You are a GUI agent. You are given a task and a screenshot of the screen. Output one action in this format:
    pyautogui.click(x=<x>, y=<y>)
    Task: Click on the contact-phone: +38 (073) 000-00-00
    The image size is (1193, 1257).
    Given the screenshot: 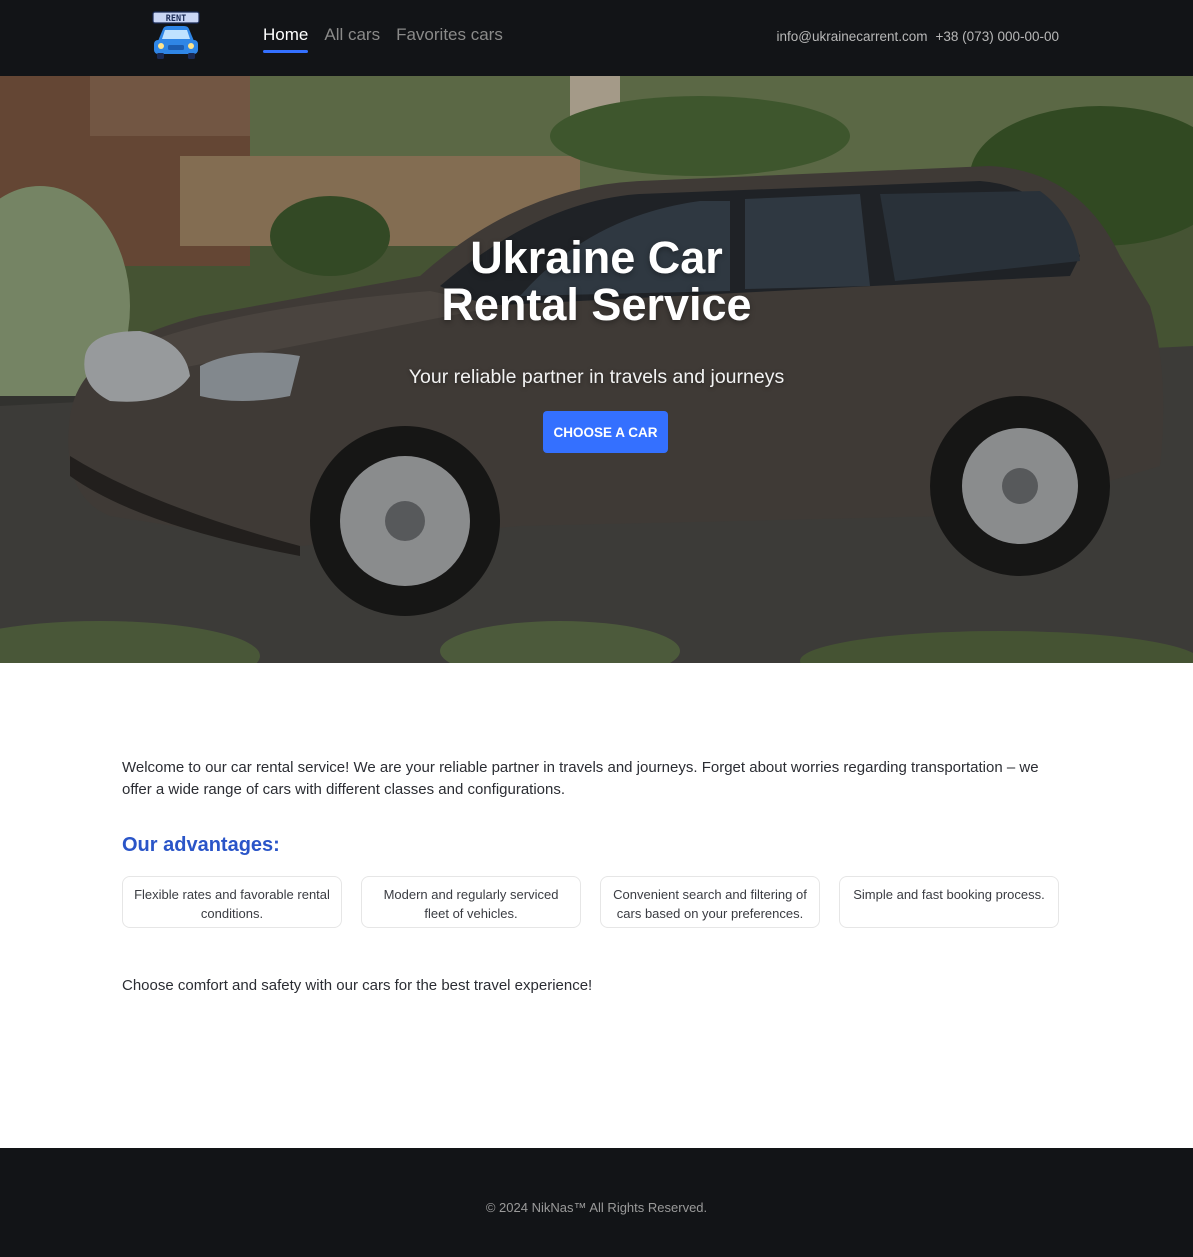 What is the action you would take?
    pyautogui.click(x=997, y=36)
    